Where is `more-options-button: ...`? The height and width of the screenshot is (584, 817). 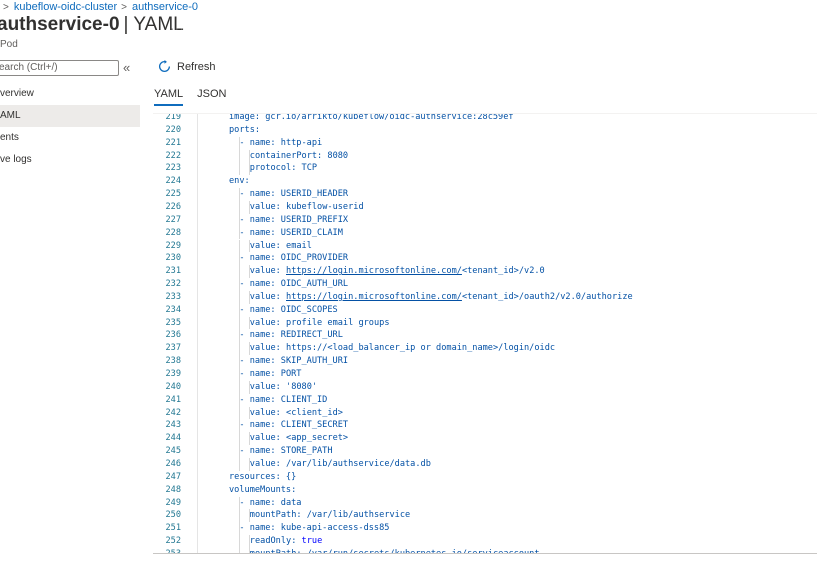 more-options-button: ... is located at coordinates (177, 25).